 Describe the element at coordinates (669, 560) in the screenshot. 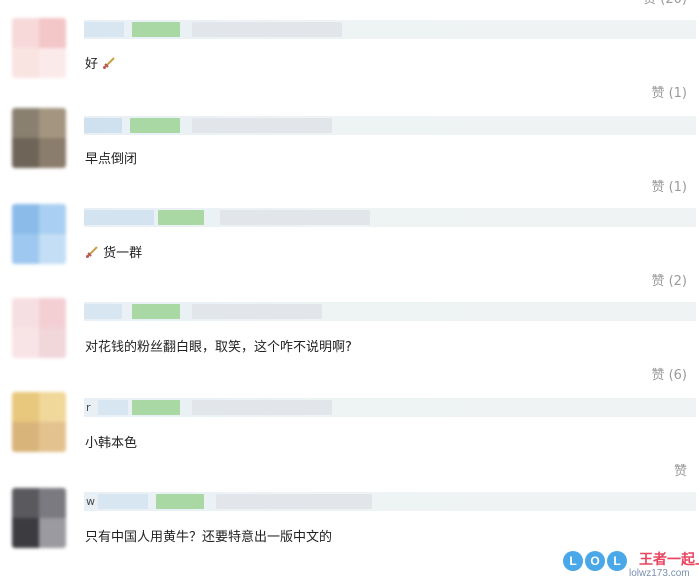

I see `watermark-title: 王者一起上` at that location.